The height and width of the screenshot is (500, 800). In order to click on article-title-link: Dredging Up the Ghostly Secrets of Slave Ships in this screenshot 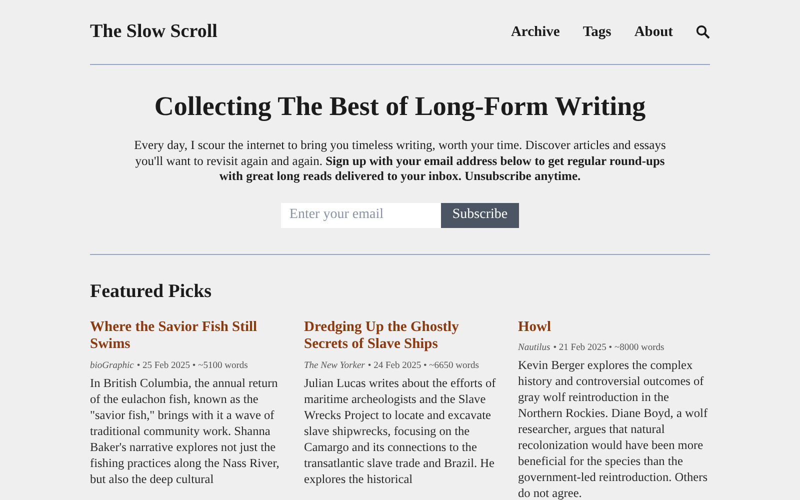, I will do `click(400, 336)`.